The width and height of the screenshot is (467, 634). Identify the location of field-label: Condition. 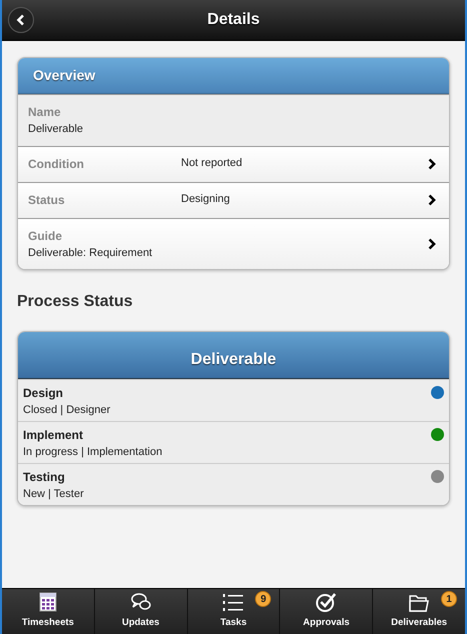
(56, 164).